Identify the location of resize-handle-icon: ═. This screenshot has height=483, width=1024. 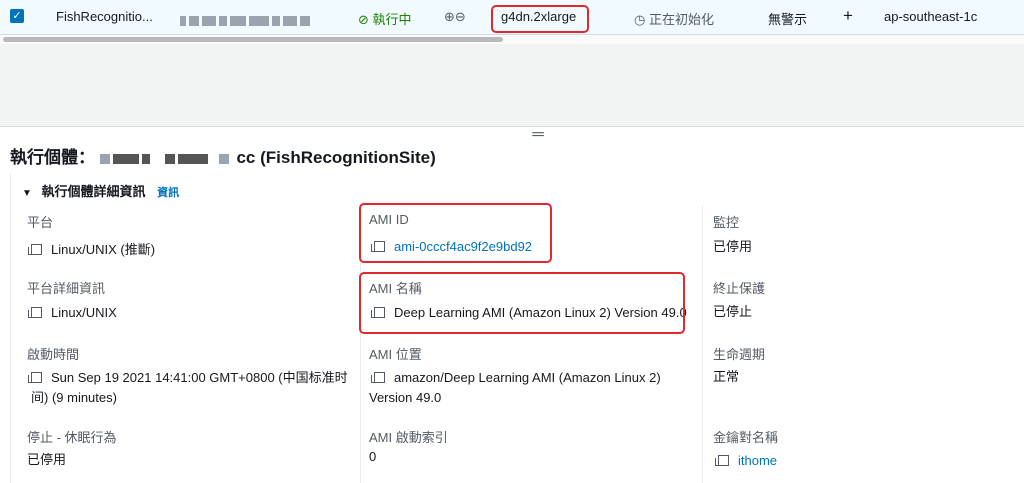
(538, 135).